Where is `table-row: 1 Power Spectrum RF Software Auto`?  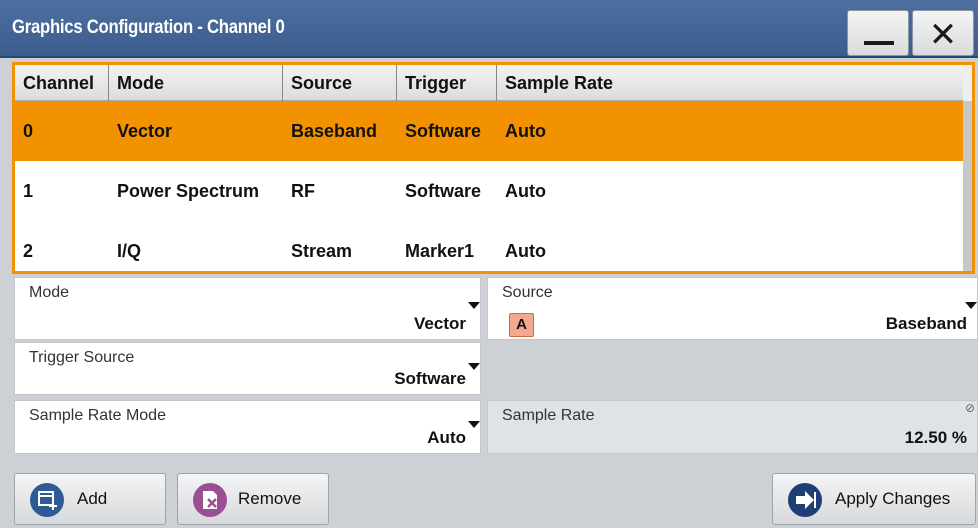 table-row: 1 Power Spectrum RF Software Auto is located at coordinates (490, 191).